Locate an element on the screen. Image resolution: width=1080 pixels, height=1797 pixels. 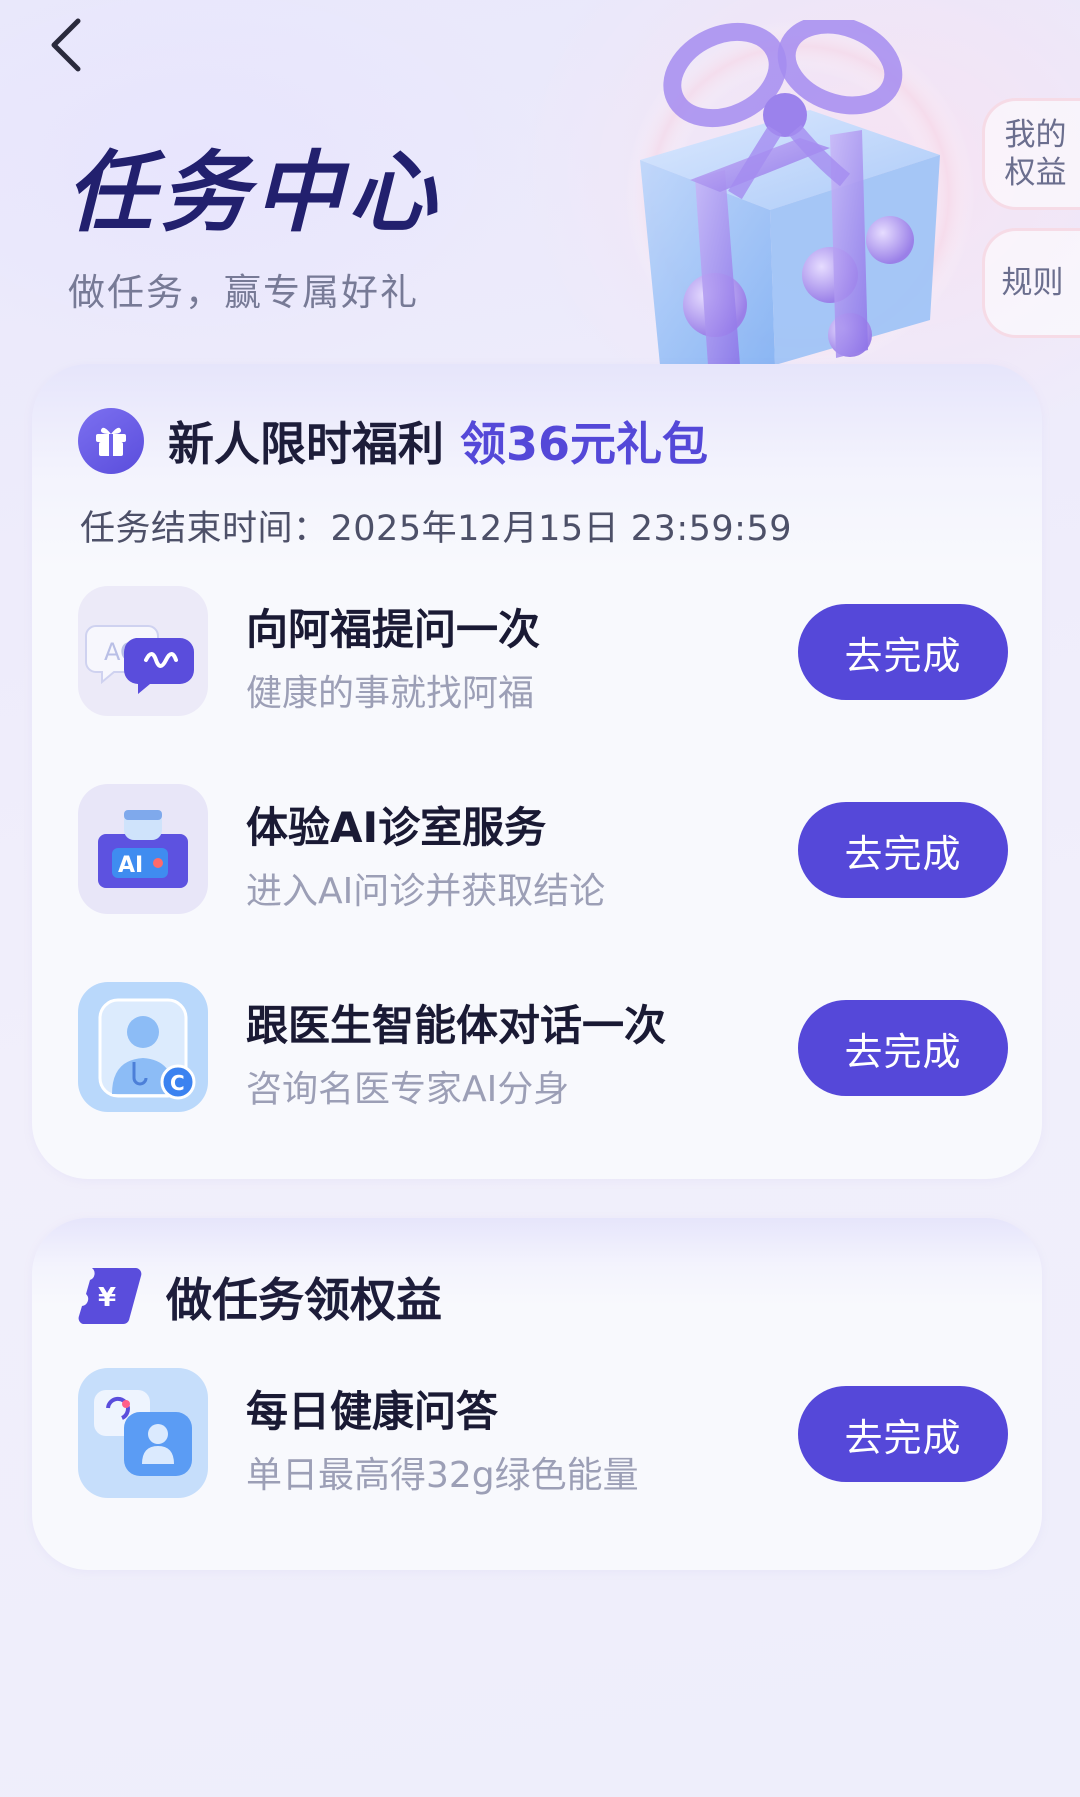
svg-text: AI is located at coordinates (130, 865).